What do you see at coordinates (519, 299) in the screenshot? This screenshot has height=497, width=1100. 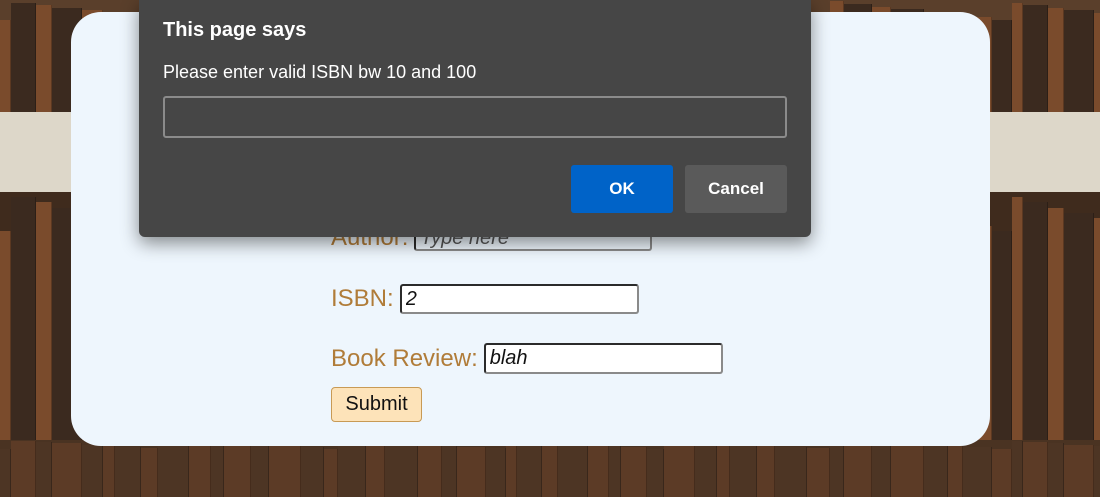 I see `isbn-input` at bounding box center [519, 299].